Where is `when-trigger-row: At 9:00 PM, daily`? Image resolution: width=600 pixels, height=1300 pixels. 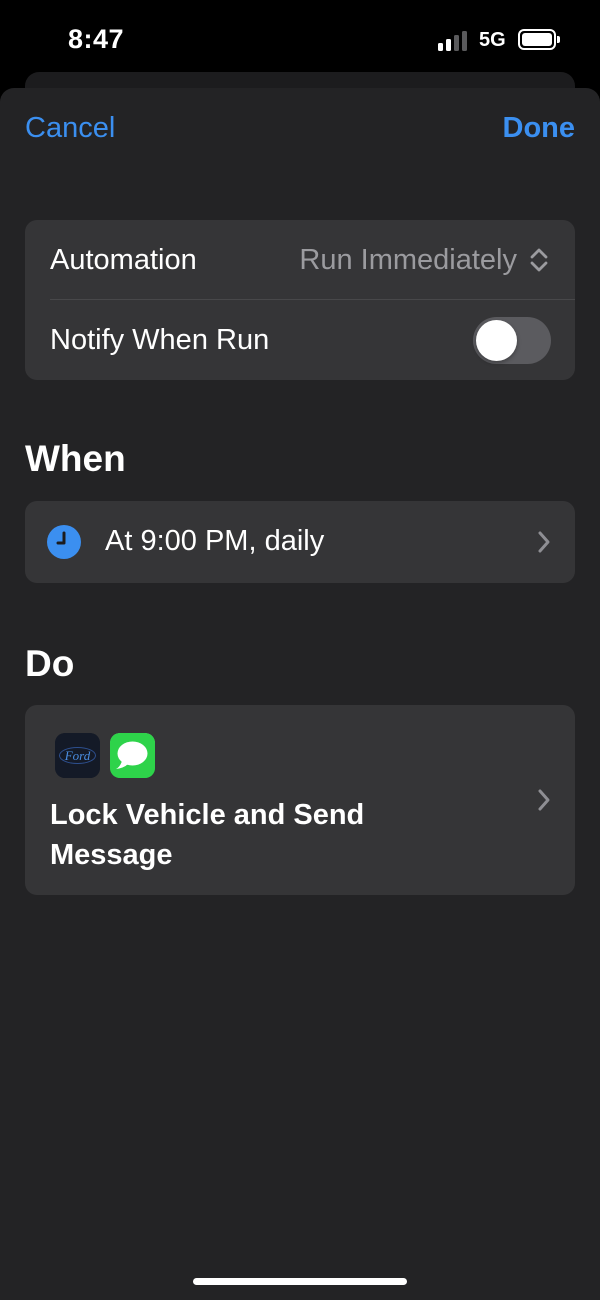
when-trigger-row: At 9:00 PM, daily is located at coordinates (300, 542).